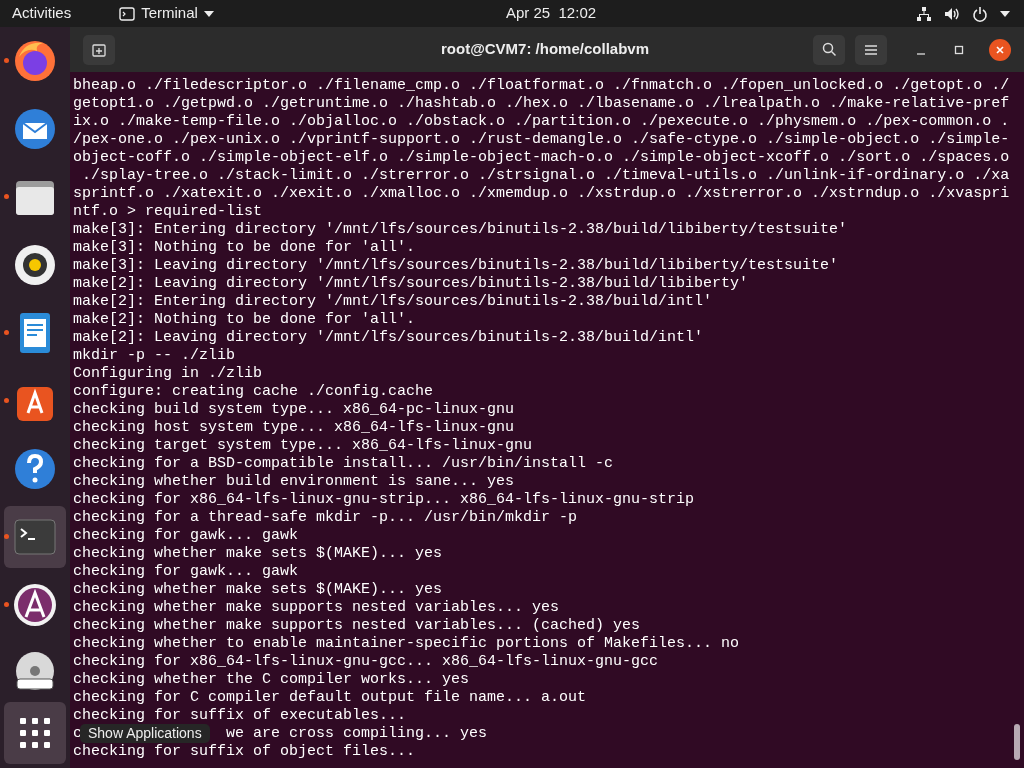  Describe the element at coordinates (541, 122) in the screenshot. I see `terminal-line: ix.o ./make-temp-file.o ./objalloc.o ./obstack.o ./partition.o ./pexecute.o ./physmem.o ./pex-common.o .` at that location.